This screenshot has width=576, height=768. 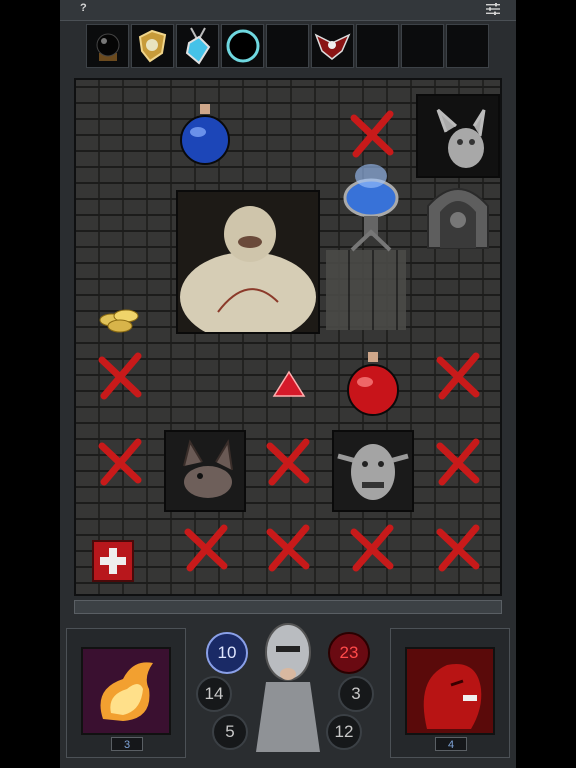 I want to click on gold-amulet-icon, so click(x=152, y=46).